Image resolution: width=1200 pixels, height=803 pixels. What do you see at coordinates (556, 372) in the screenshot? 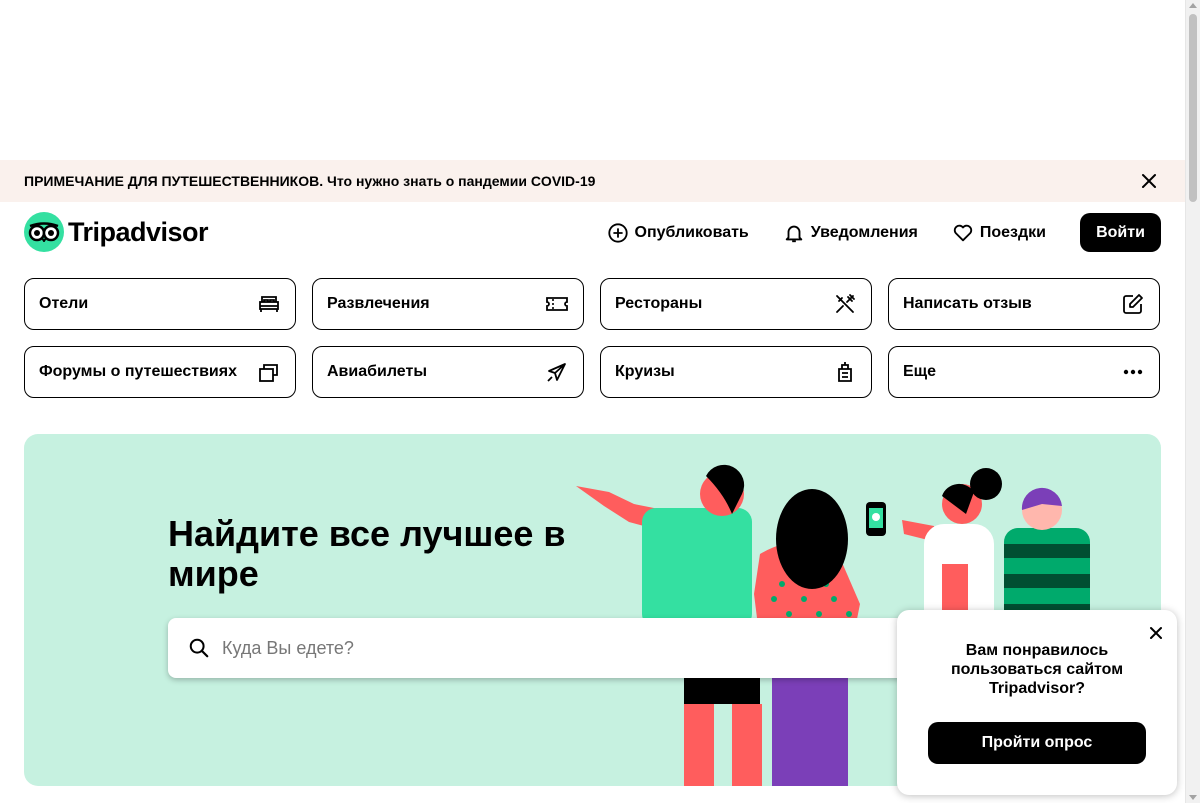
I see `plane-icon` at bounding box center [556, 372].